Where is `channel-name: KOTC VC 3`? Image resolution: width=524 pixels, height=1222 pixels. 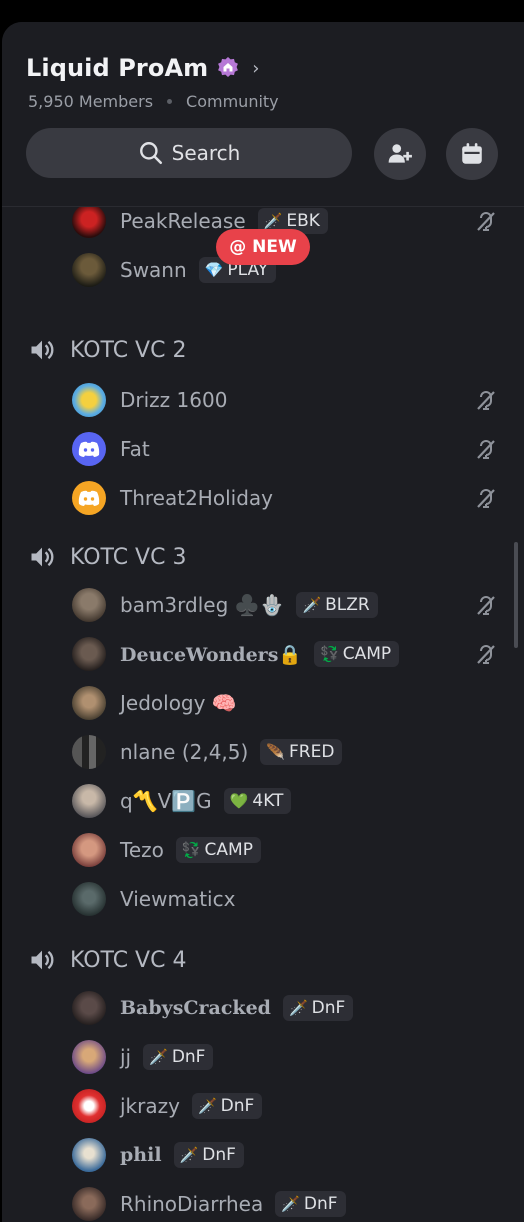 channel-name: KOTC VC 3 is located at coordinates (128, 557).